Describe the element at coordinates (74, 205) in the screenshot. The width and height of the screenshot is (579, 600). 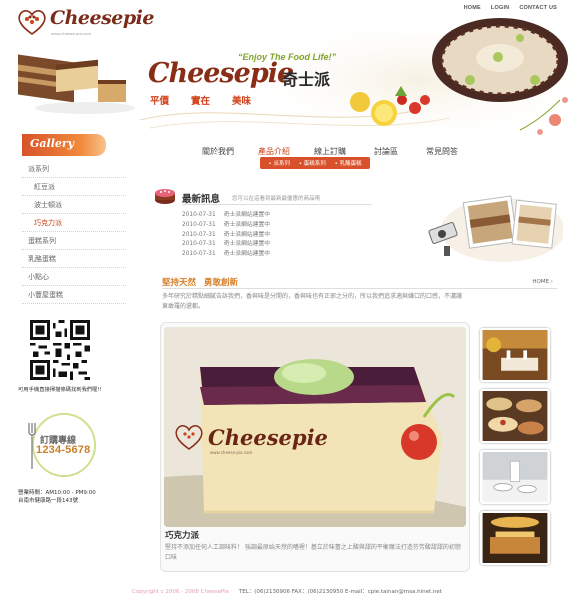
I see `sidebar-item: 波士頓派` at that location.